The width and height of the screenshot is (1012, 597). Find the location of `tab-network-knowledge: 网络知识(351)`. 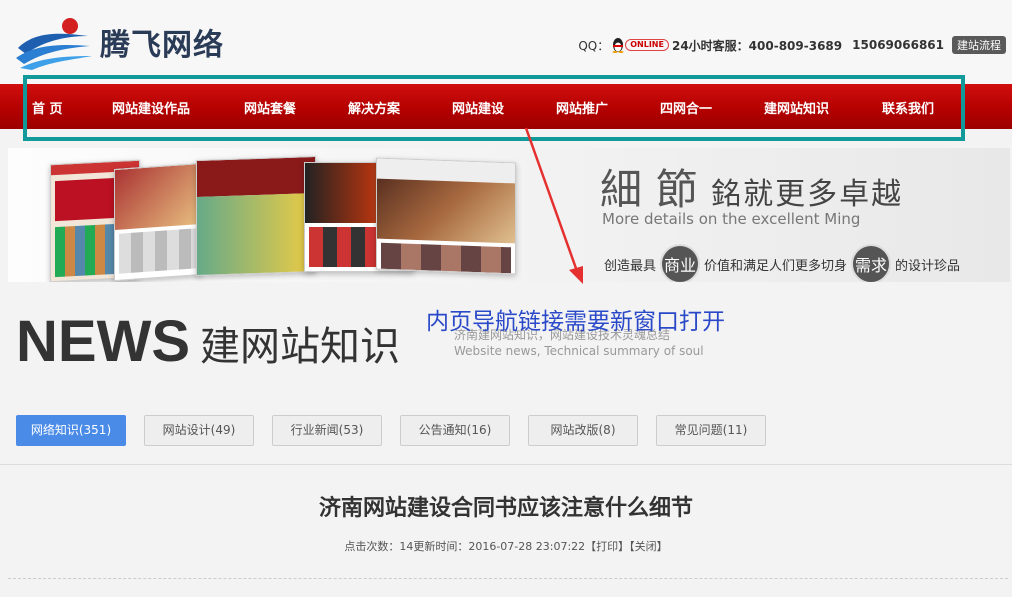

tab-network-knowledge: 网络知识(351) is located at coordinates (71, 430).